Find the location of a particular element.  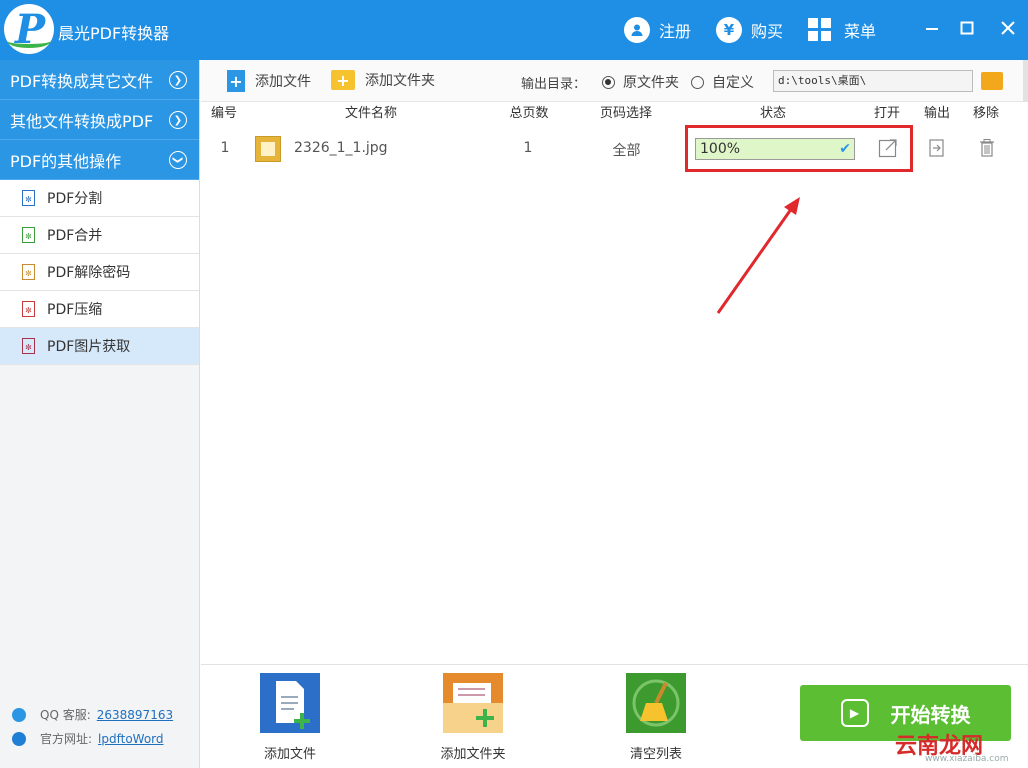

qq-support: QQ 客服: 2638897163 is located at coordinates (92, 714).